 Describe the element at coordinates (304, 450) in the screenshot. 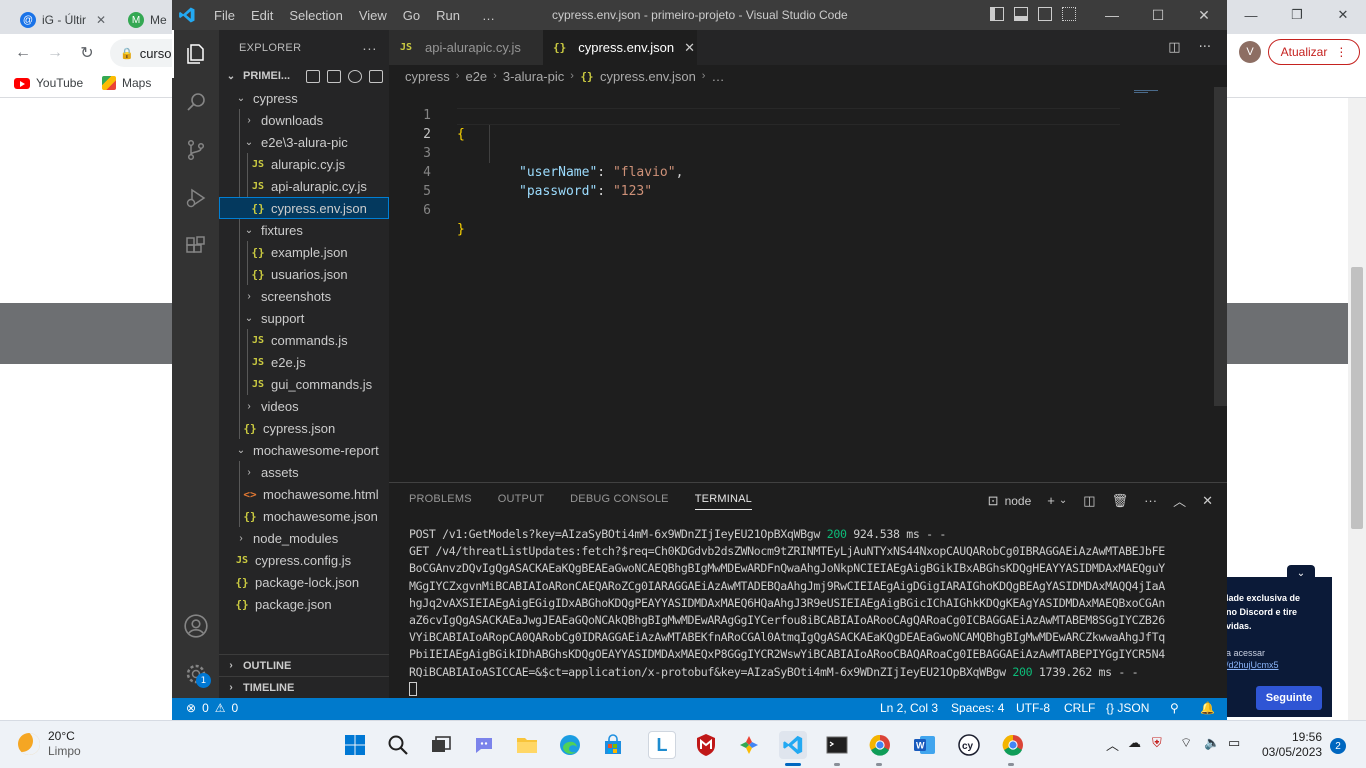

I see `tree-folder-mochawesome-report: ⌄ mochawesome-report` at that location.